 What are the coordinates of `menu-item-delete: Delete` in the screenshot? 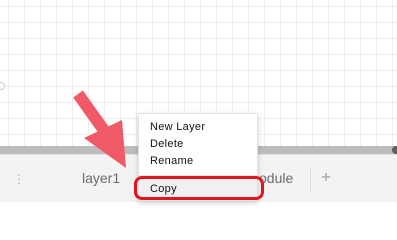 It's located at (198, 144).